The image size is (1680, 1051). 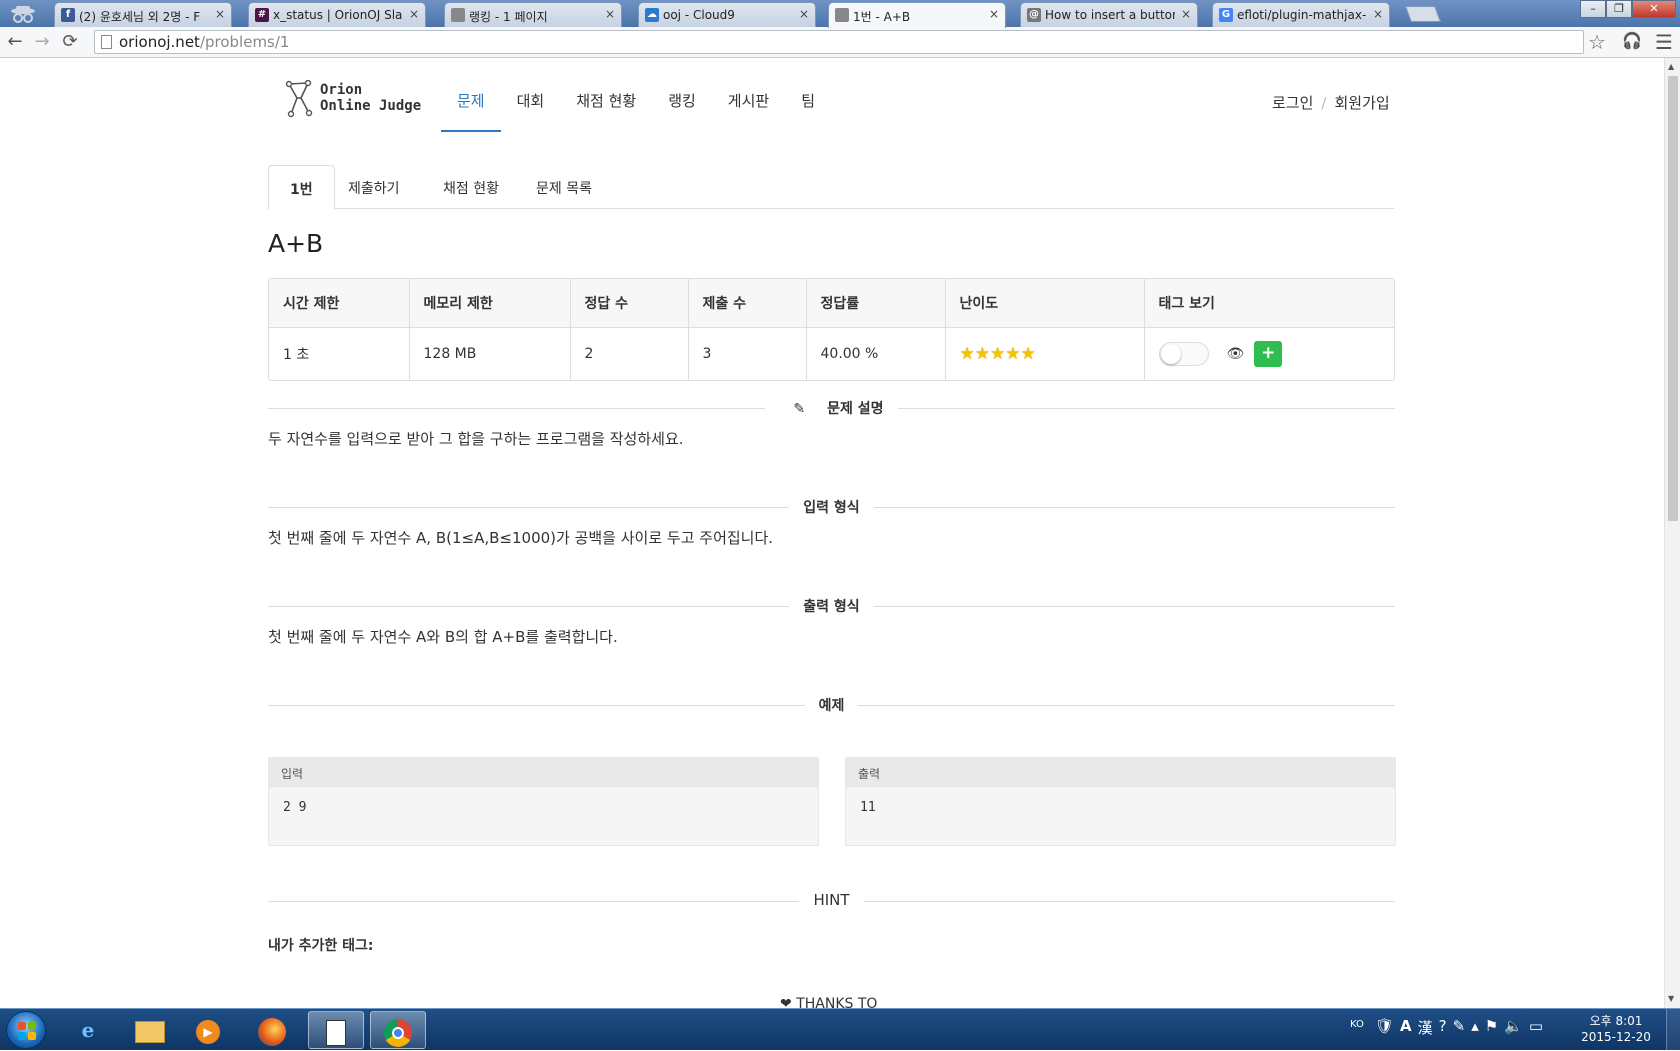 What do you see at coordinates (1593, 9) in the screenshot?
I see `minimize-button: –` at bounding box center [1593, 9].